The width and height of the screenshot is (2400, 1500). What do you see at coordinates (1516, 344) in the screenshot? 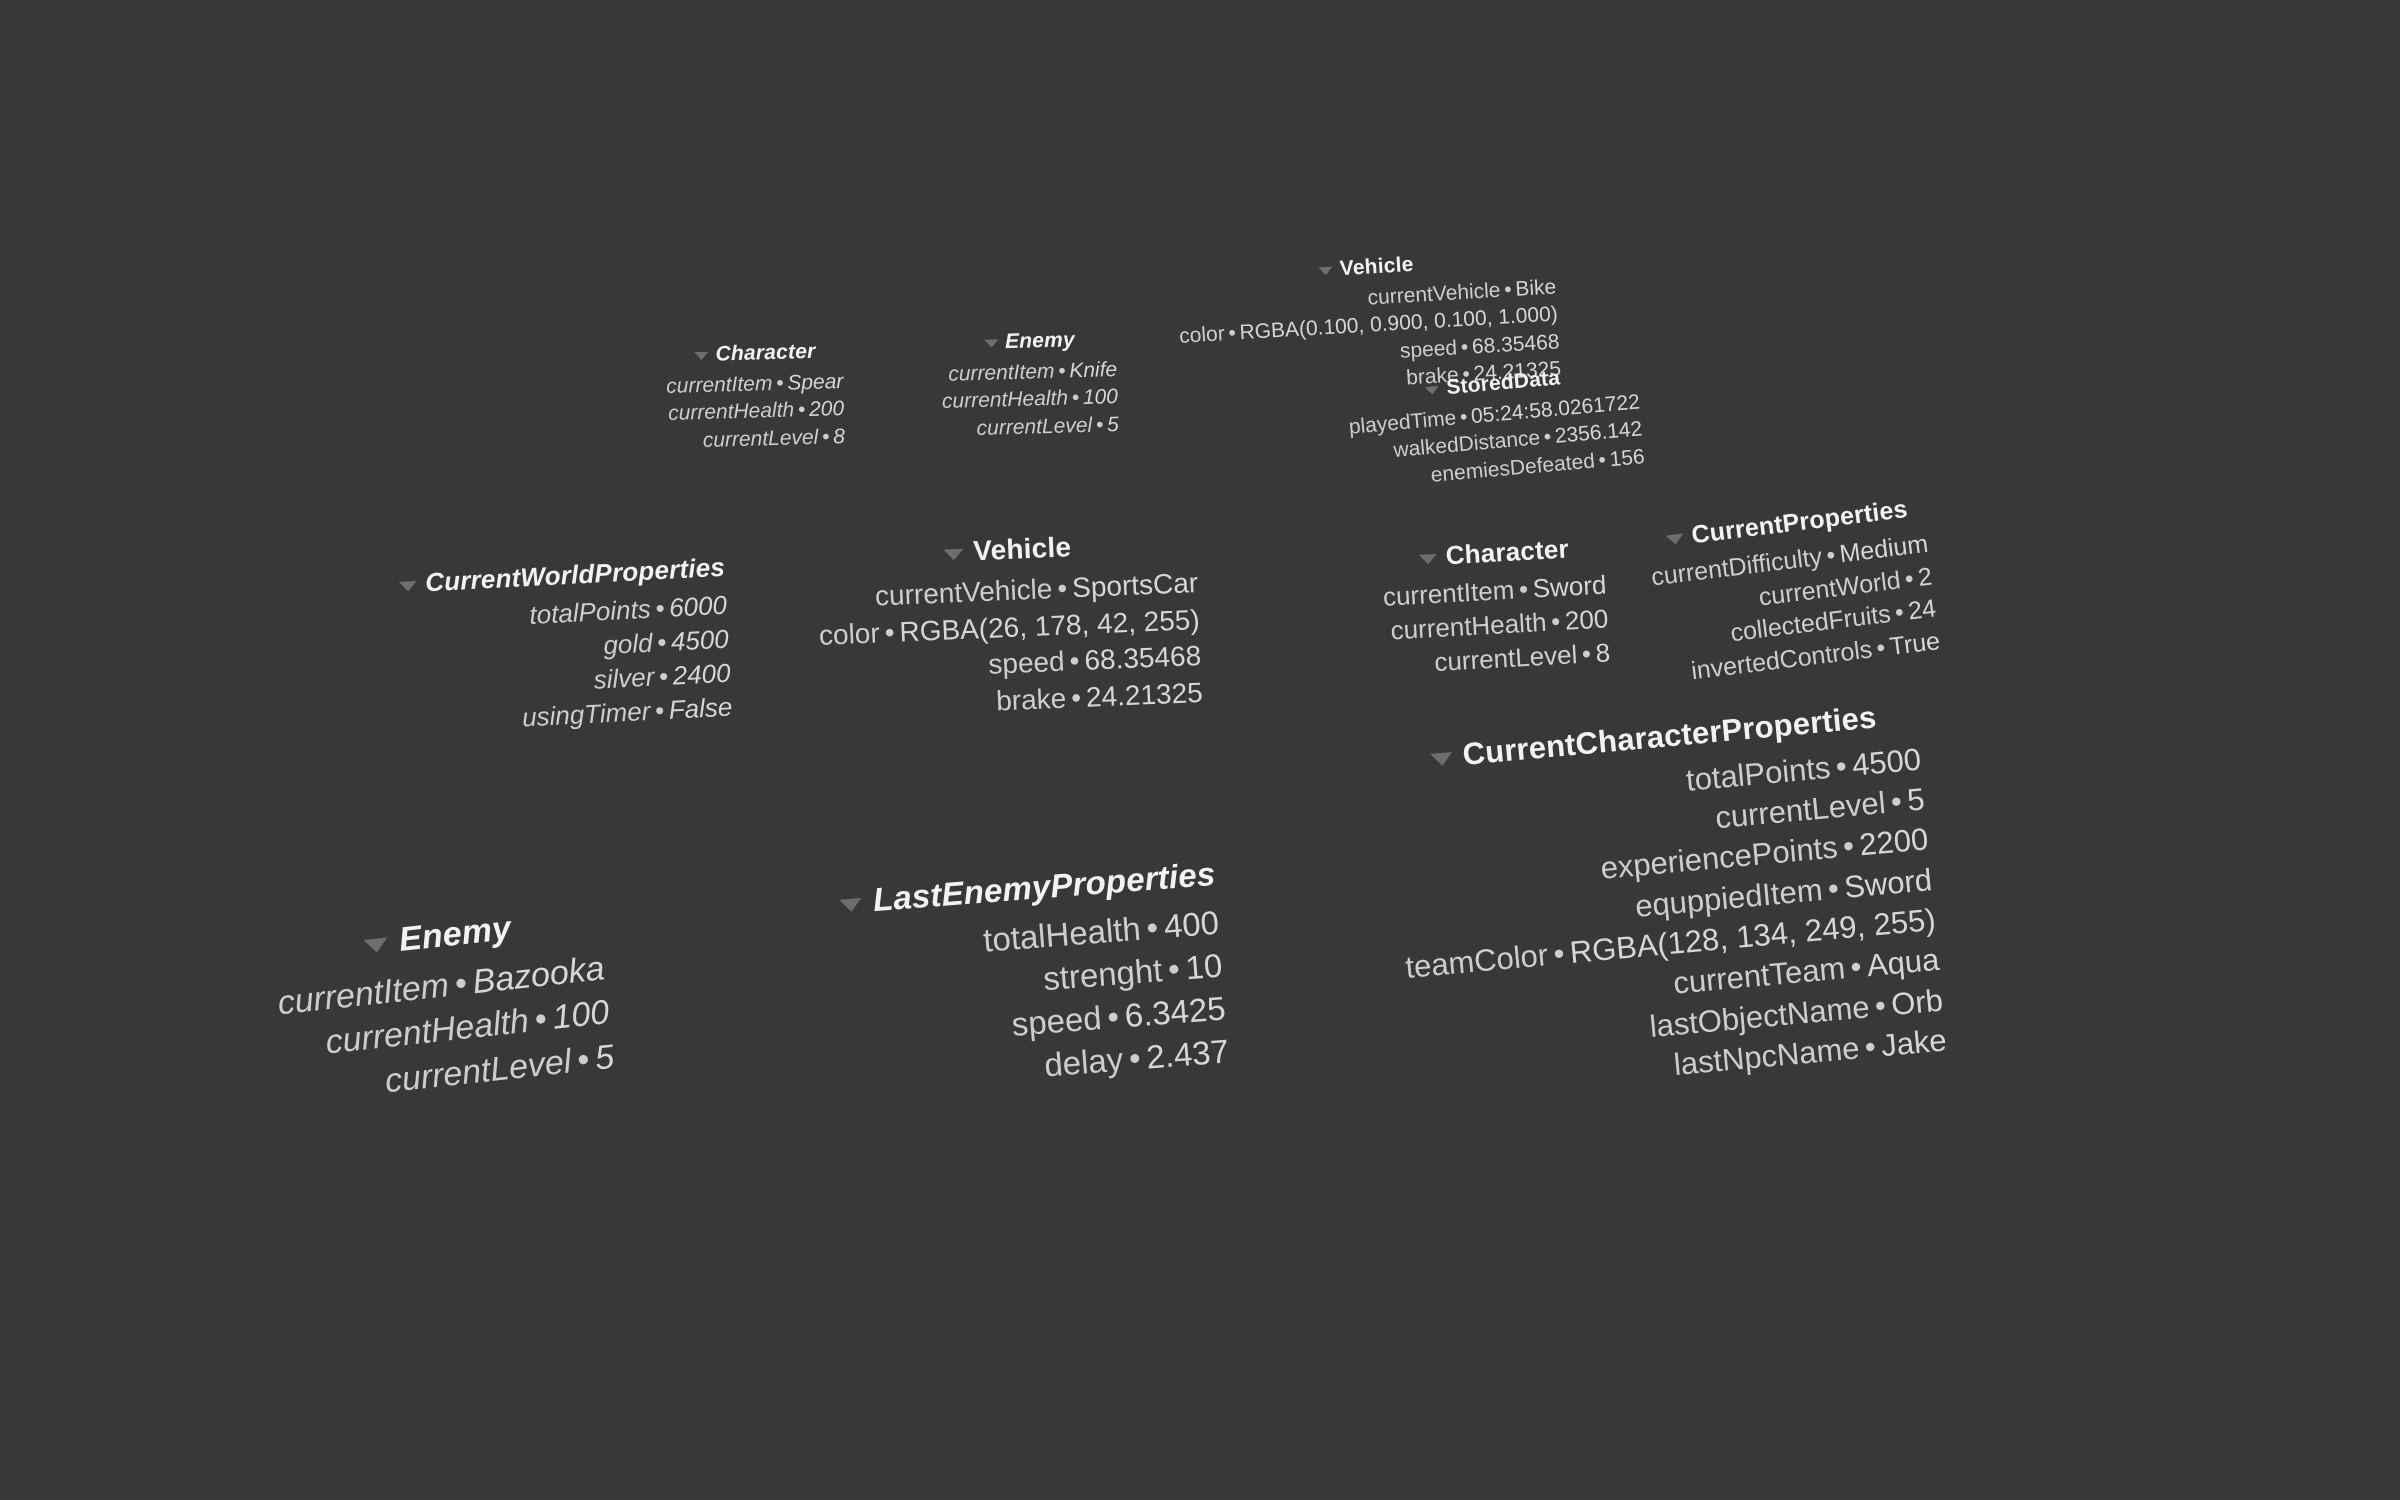
I see `property-value: 68.35468` at bounding box center [1516, 344].